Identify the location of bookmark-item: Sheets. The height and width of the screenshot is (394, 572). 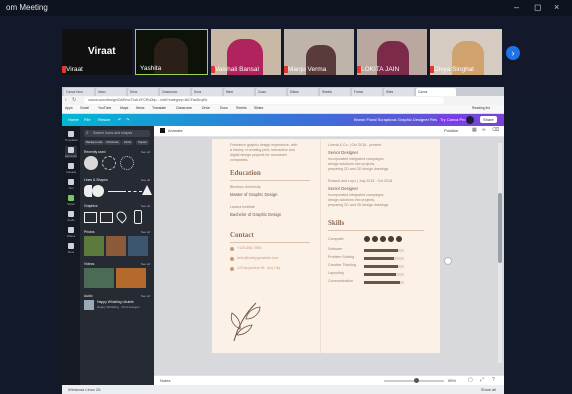
(241, 108).